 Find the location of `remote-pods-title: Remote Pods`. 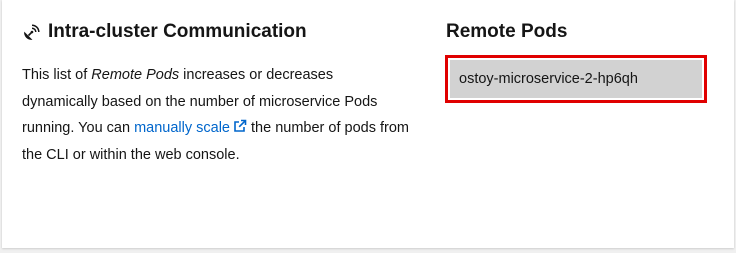

remote-pods-title: Remote Pods is located at coordinates (507, 31).